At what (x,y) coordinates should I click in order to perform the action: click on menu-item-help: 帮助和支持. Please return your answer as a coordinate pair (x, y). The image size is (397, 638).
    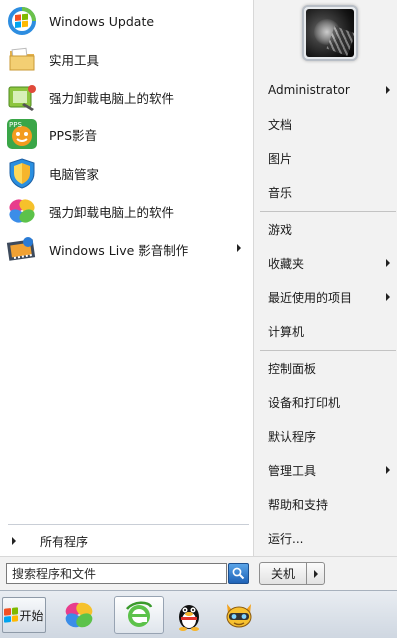
    Looking at the image, I should click on (329, 504).